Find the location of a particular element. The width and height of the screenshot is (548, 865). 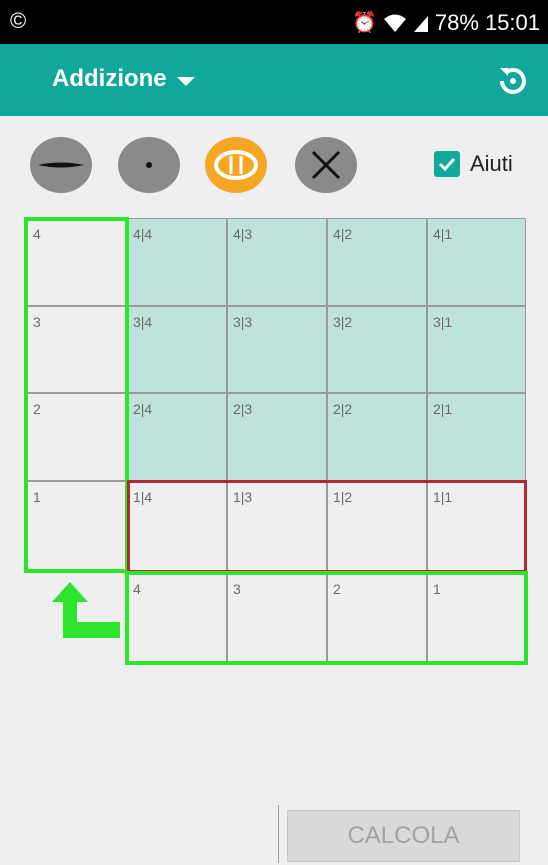

dot-mode-button is located at coordinates (149, 165).